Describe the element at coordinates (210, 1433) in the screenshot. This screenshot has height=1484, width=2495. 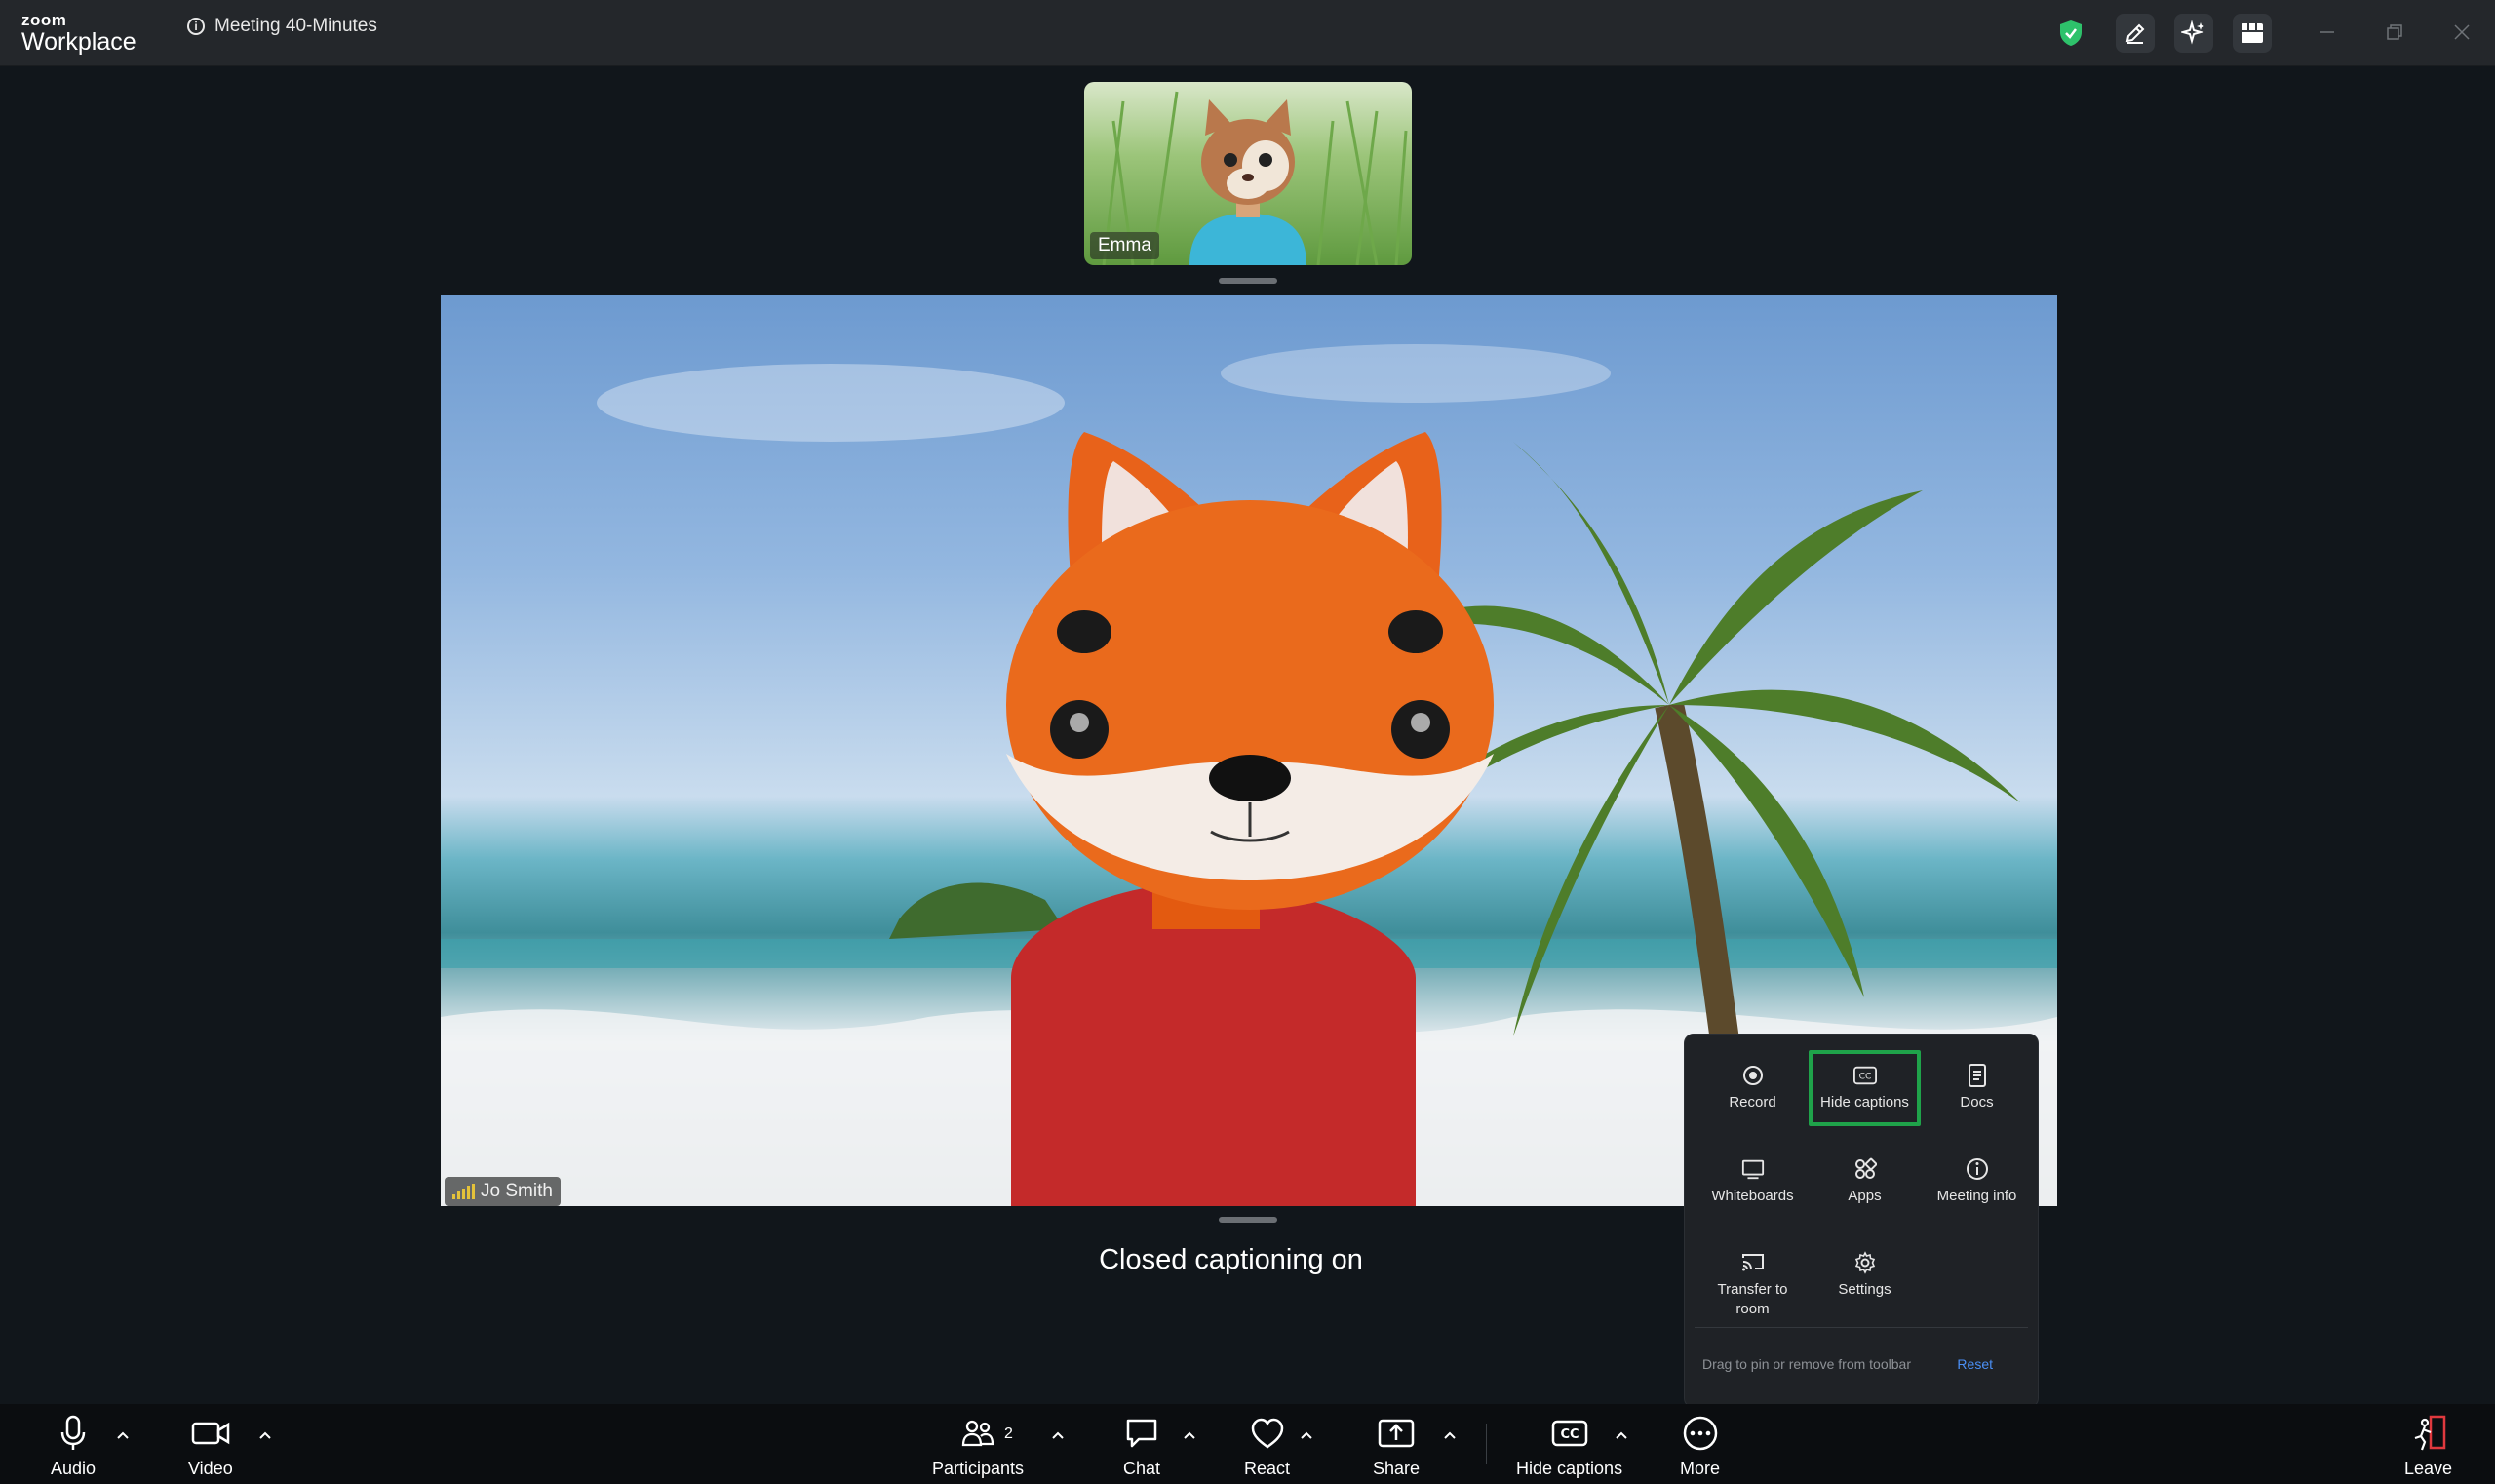
I see `video-camera-icon` at that location.